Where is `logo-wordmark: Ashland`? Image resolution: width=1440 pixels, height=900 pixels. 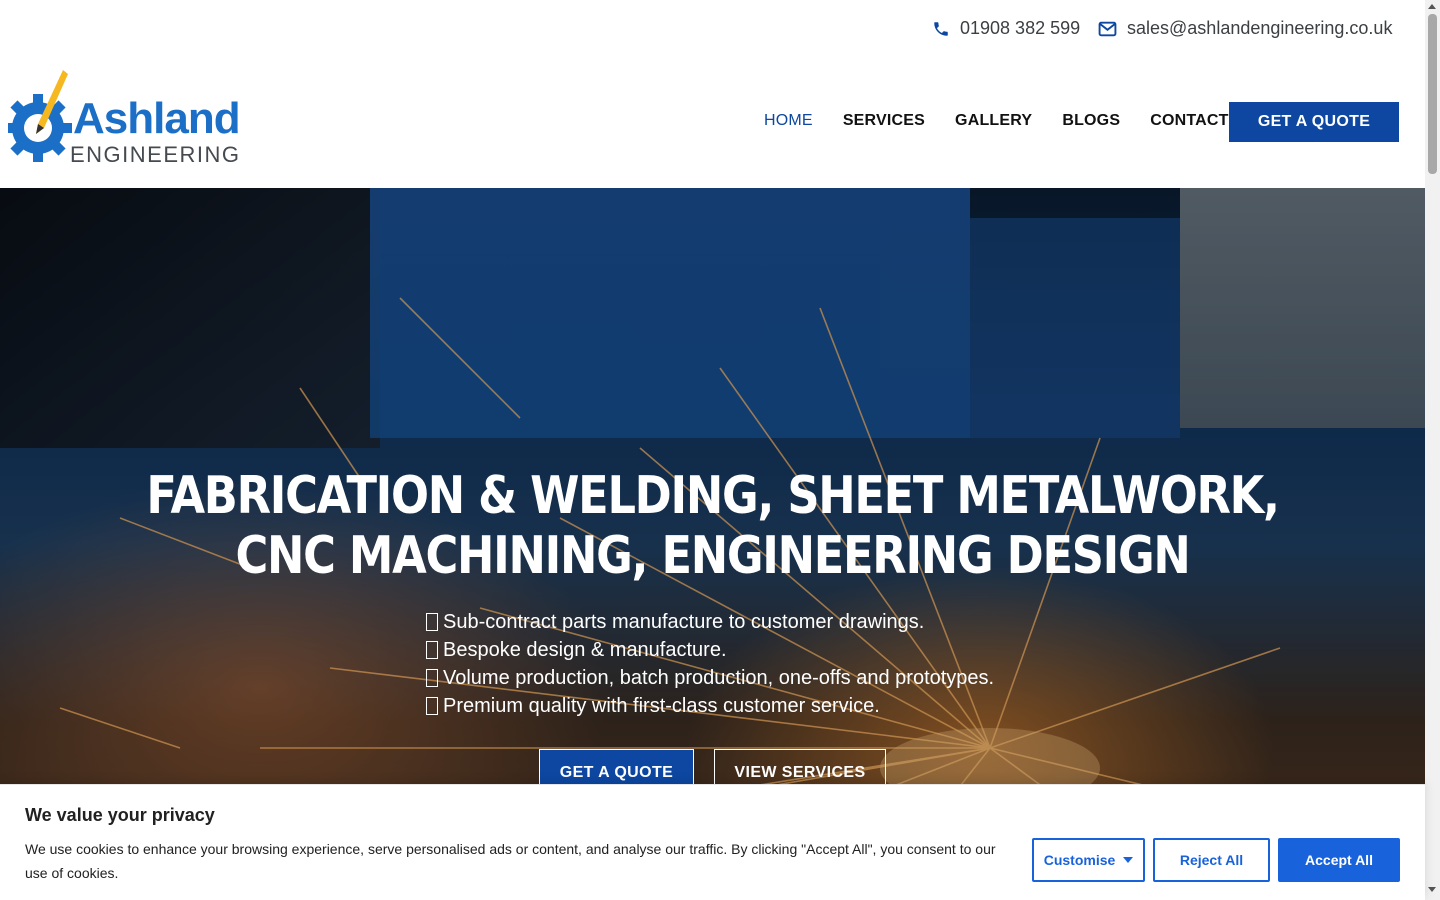 logo-wordmark: Ashland is located at coordinates (157, 118).